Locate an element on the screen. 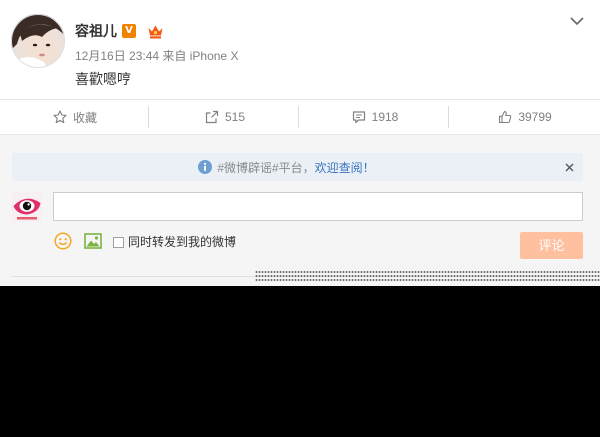 This screenshot has height=437, width=600. smiley-icon is located at coordinates (63, 241).